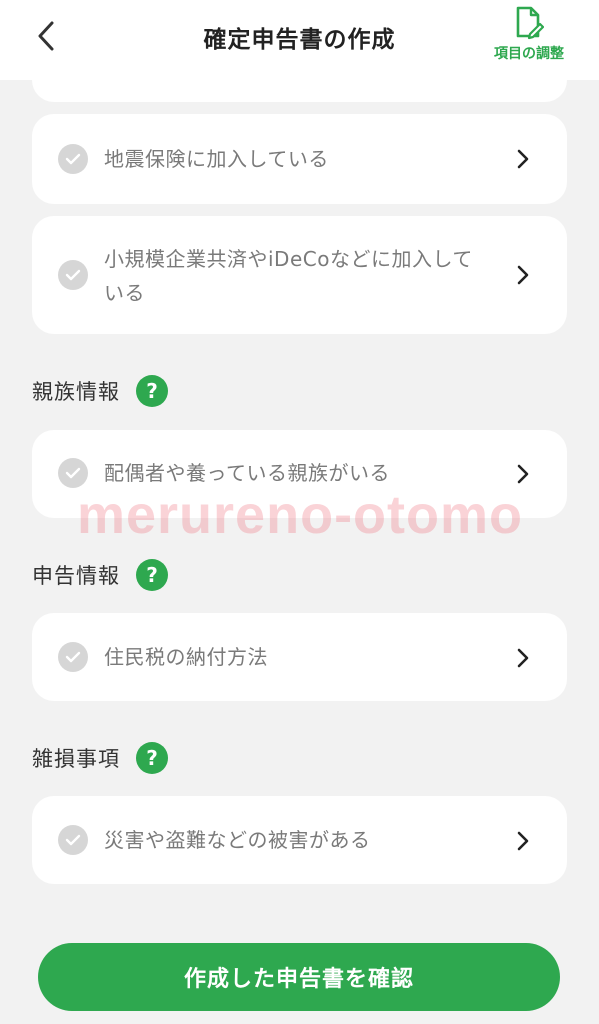 This screenshot has width=599, height=1024. What do you see at coordinates (299, 40) in the screenshot?
I see `app-header: 確定申告書の作成 項目の調整` at bounding box center [299, 40].